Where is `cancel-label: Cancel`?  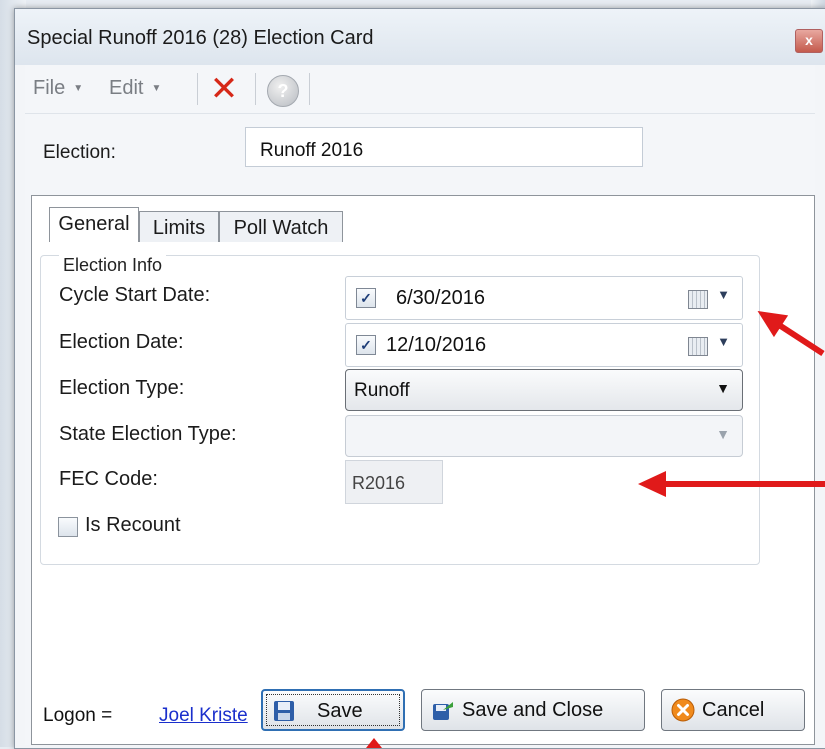 cancel-label: Cancel is located at coordinates (733, 710).